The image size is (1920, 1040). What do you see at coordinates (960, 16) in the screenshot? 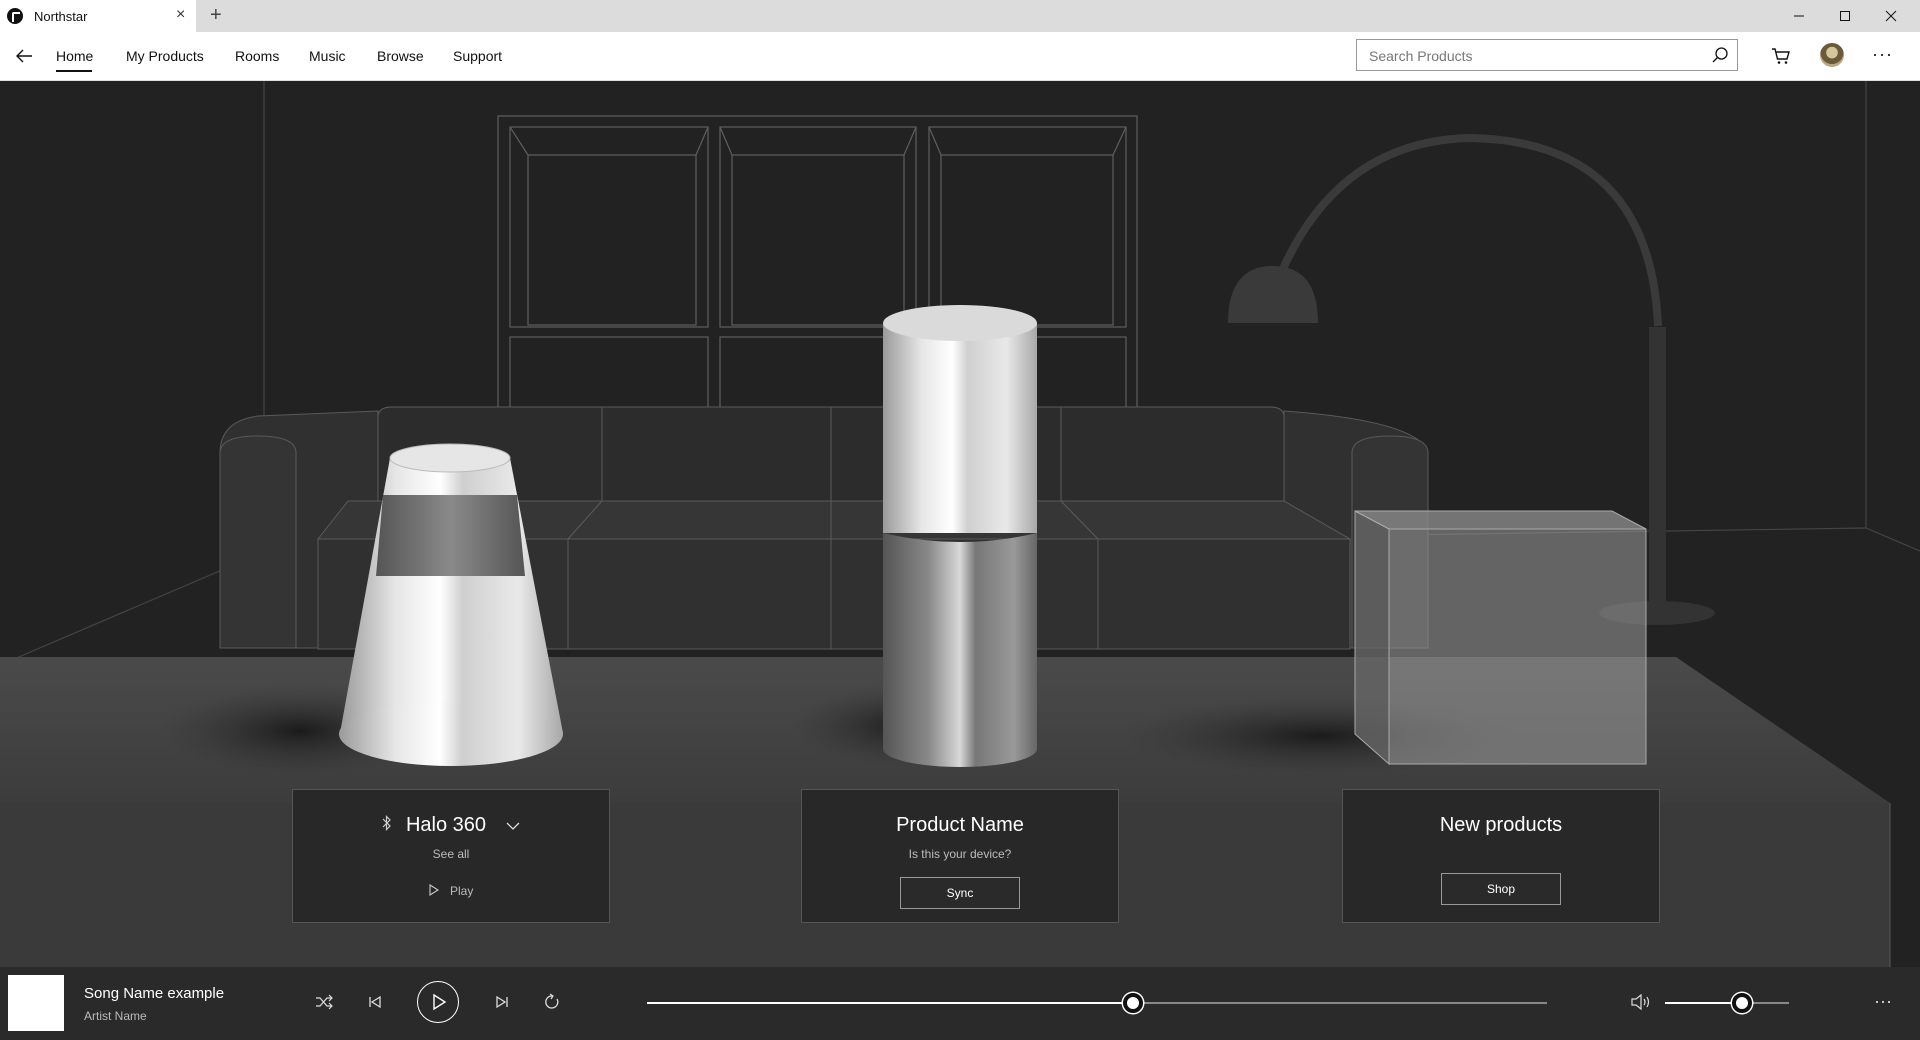
I see `title-bar: Northstar × +` at bounding box center [960, 16].